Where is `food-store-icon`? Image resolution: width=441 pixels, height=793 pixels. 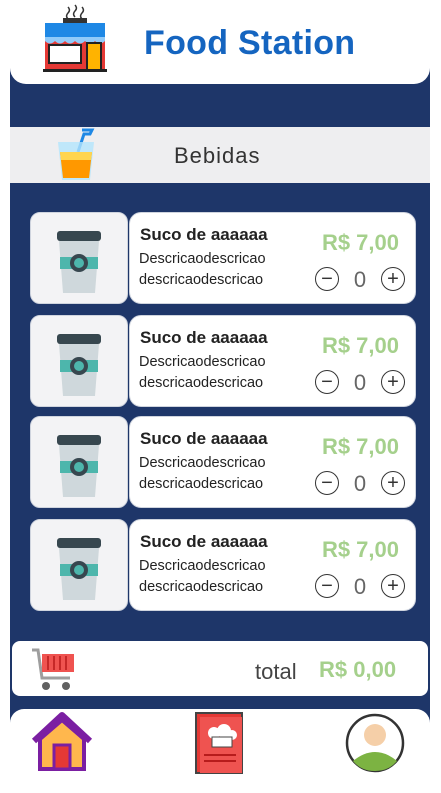 food-store-icon is located at coordinates (75, 38).